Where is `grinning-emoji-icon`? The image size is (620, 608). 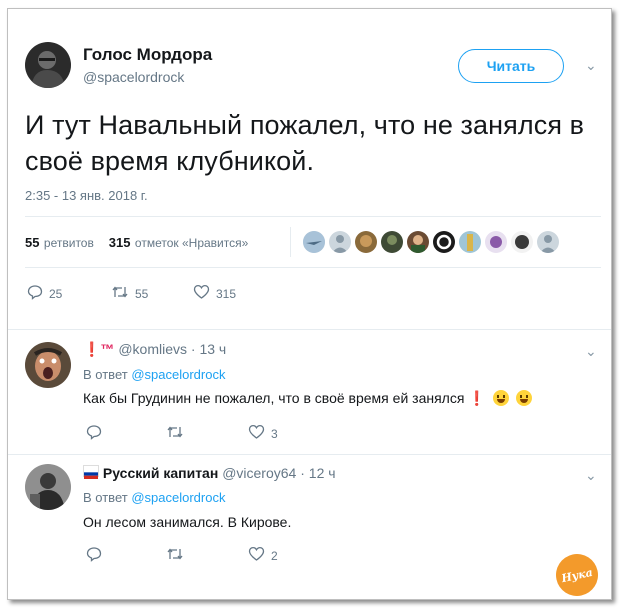
grinning-emoji-icon is located at coordinates (500, 398).